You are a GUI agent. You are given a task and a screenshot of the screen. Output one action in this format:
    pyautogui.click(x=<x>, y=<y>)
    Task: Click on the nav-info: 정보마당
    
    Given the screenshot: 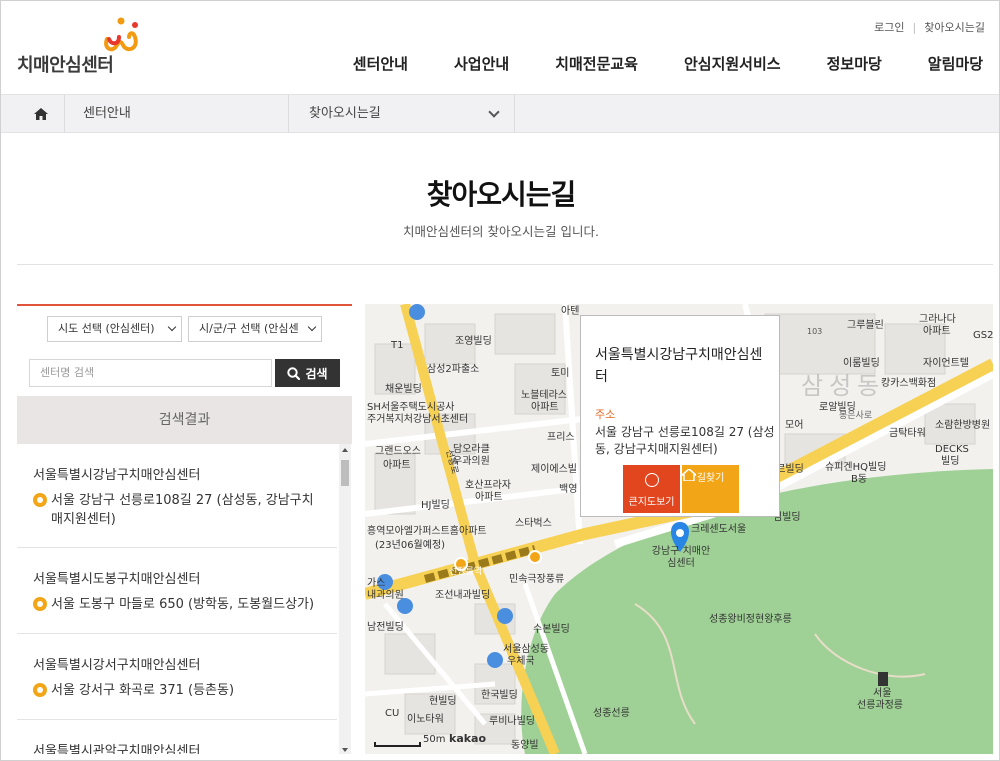 What is the action you would take?
    pyautogui.click(x=854, y=63)
    